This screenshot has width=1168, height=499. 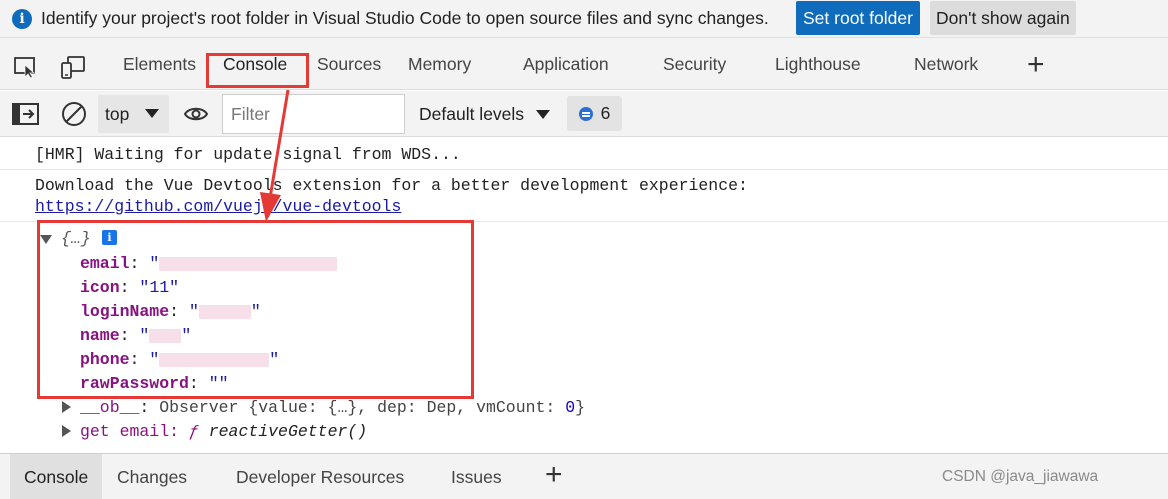 I want to click on property-login-name: loginName: " ", so click(x=170, y=311).